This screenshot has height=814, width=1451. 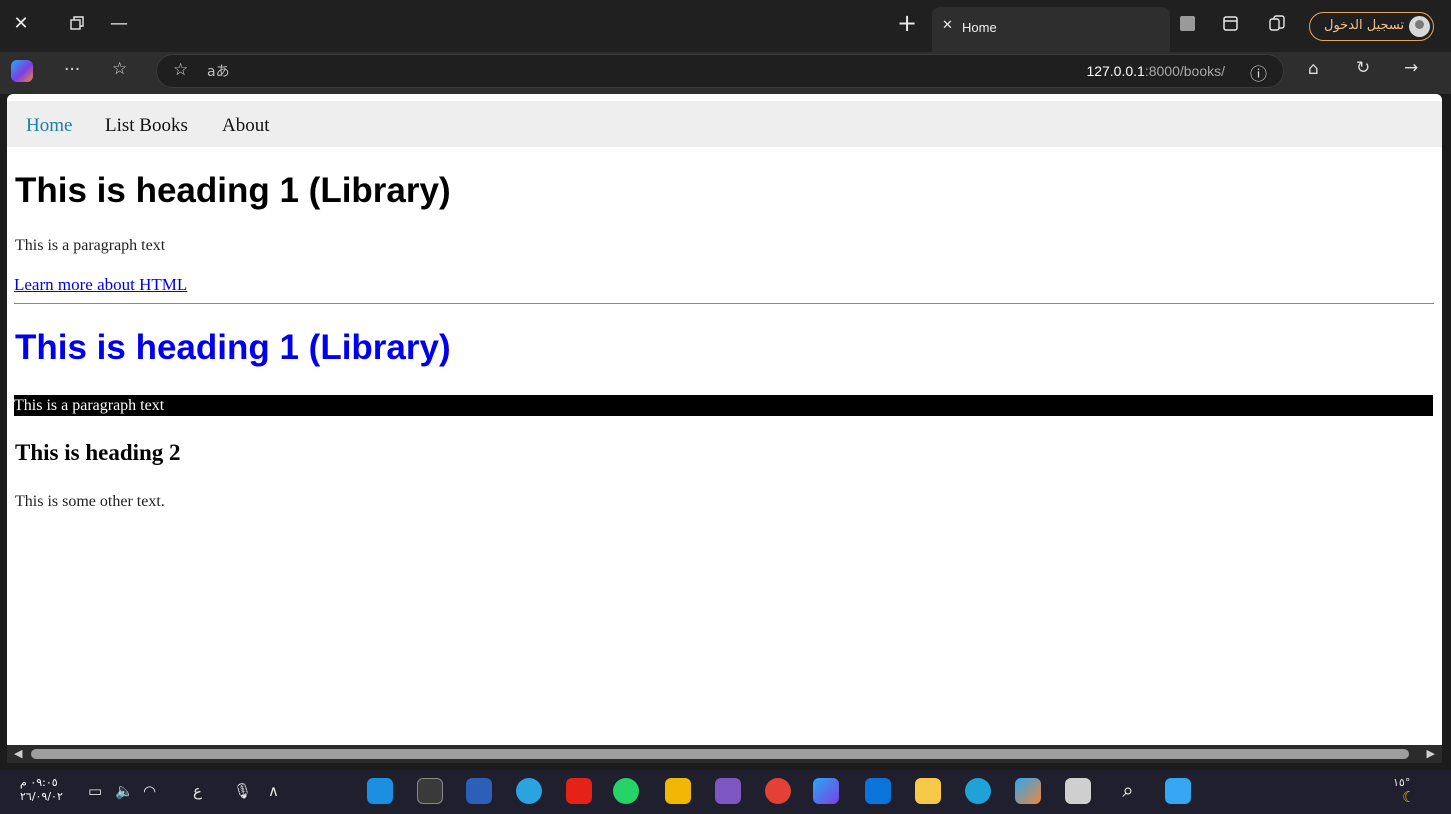 I want to click on chrome-icon, so click(x=778, y=791).